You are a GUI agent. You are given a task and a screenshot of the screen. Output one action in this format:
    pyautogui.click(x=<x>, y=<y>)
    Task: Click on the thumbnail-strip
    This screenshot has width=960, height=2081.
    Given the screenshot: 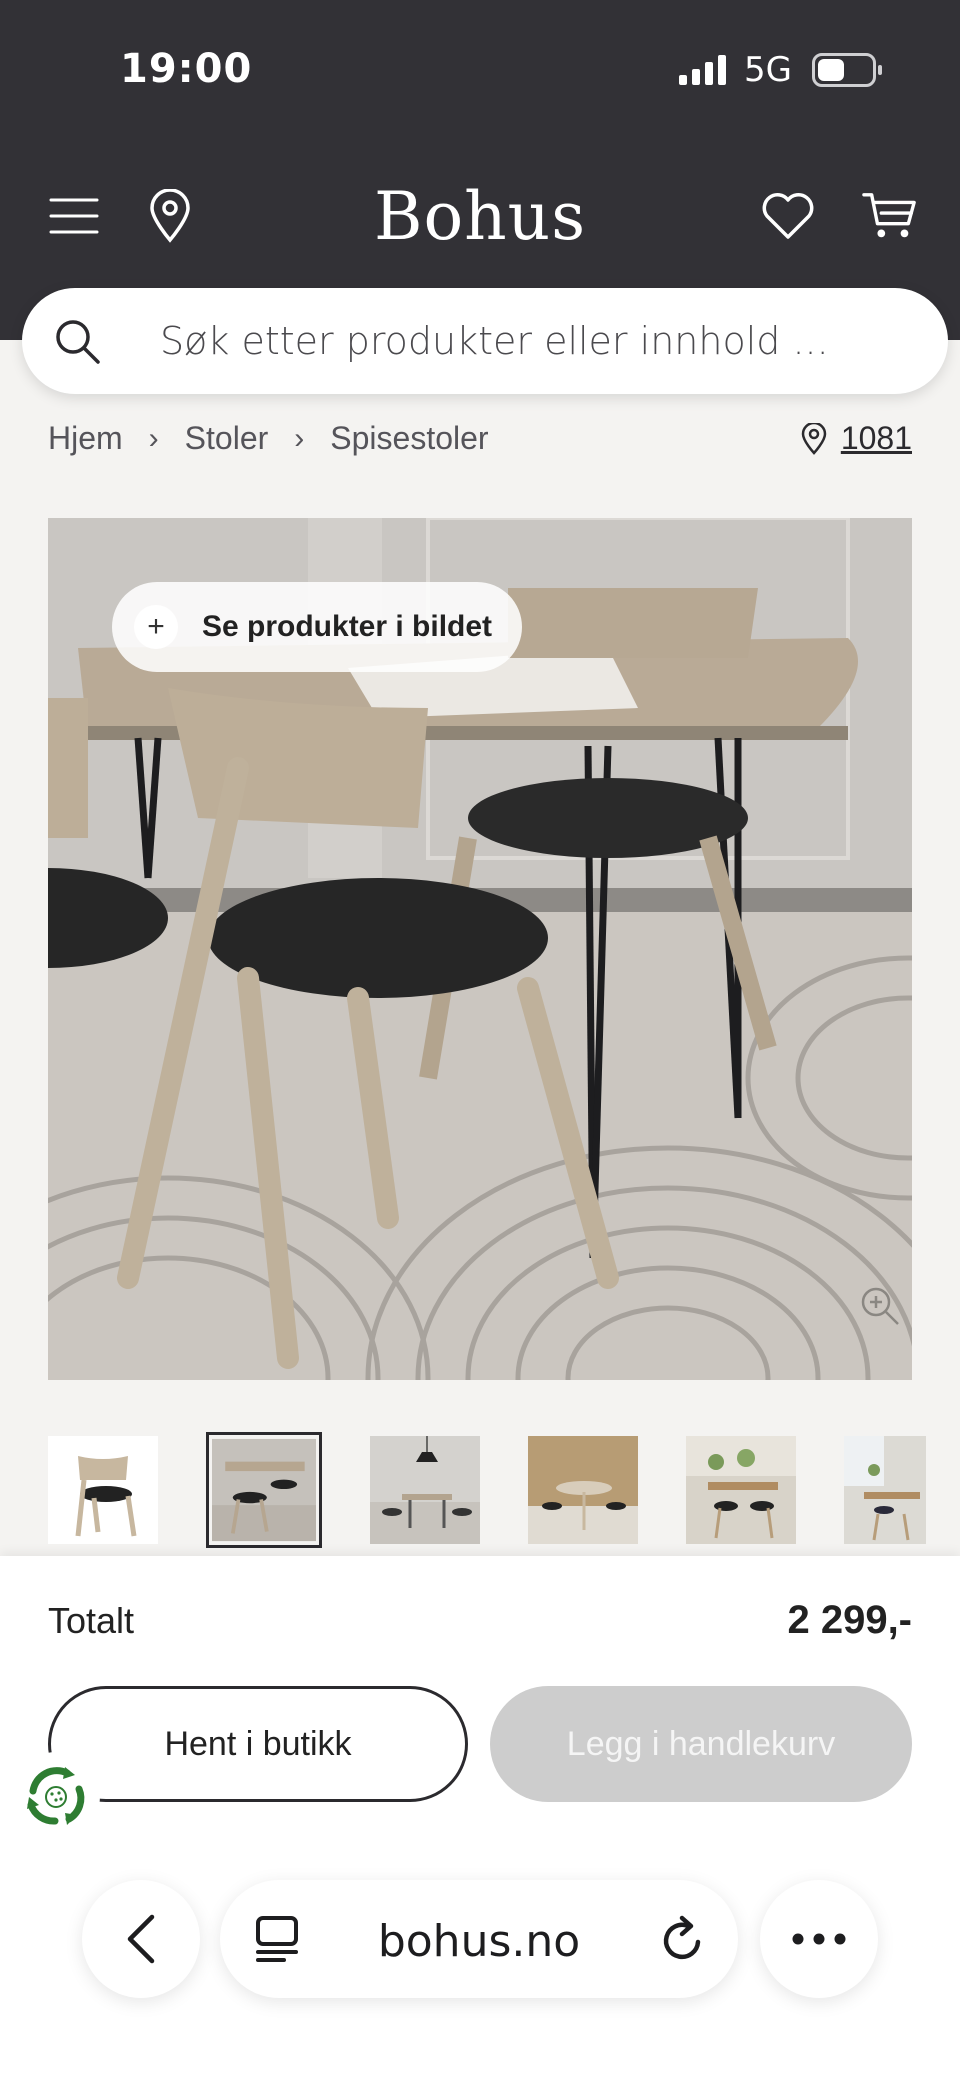 What is the action you would take?
    pyautogui.click(x=487, y=1490)
    